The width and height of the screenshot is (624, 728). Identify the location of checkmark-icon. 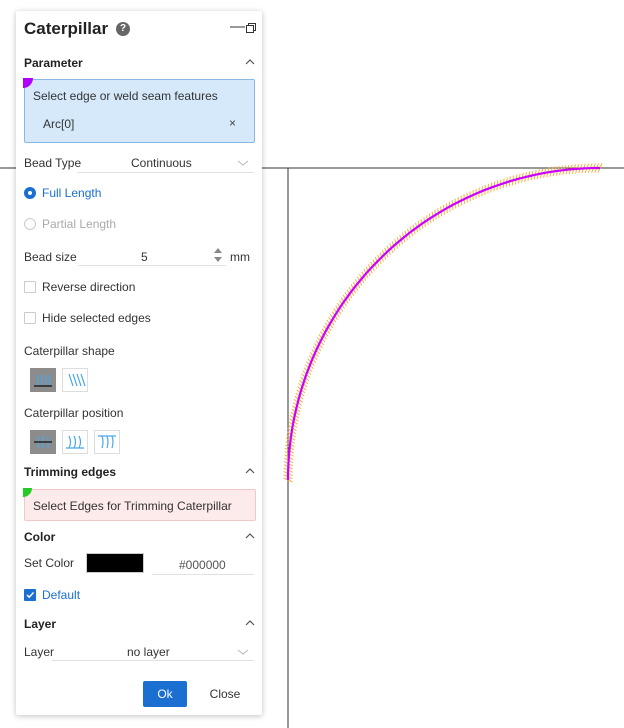
(30, 595).